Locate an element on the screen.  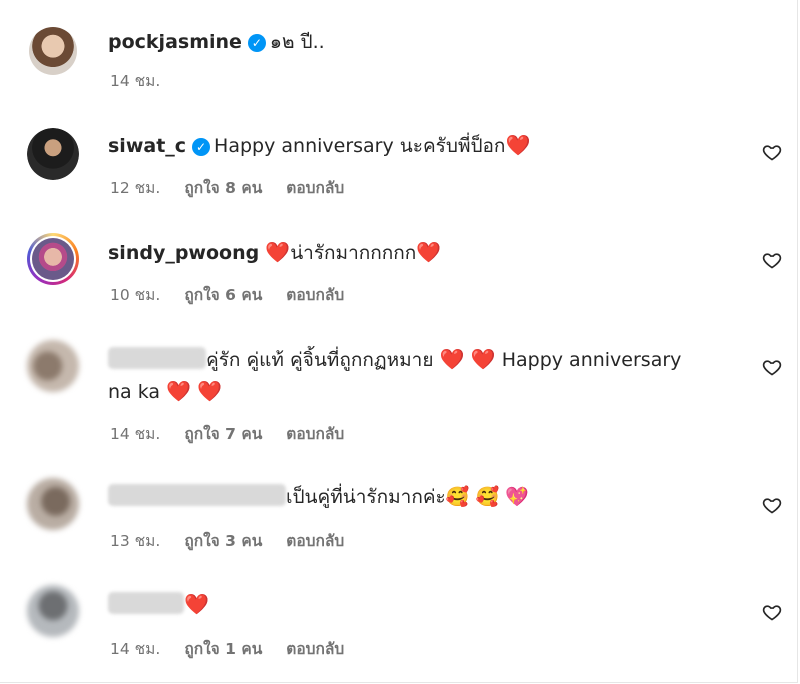
username: sindy_pwoong is located at coordinates (183, 253).